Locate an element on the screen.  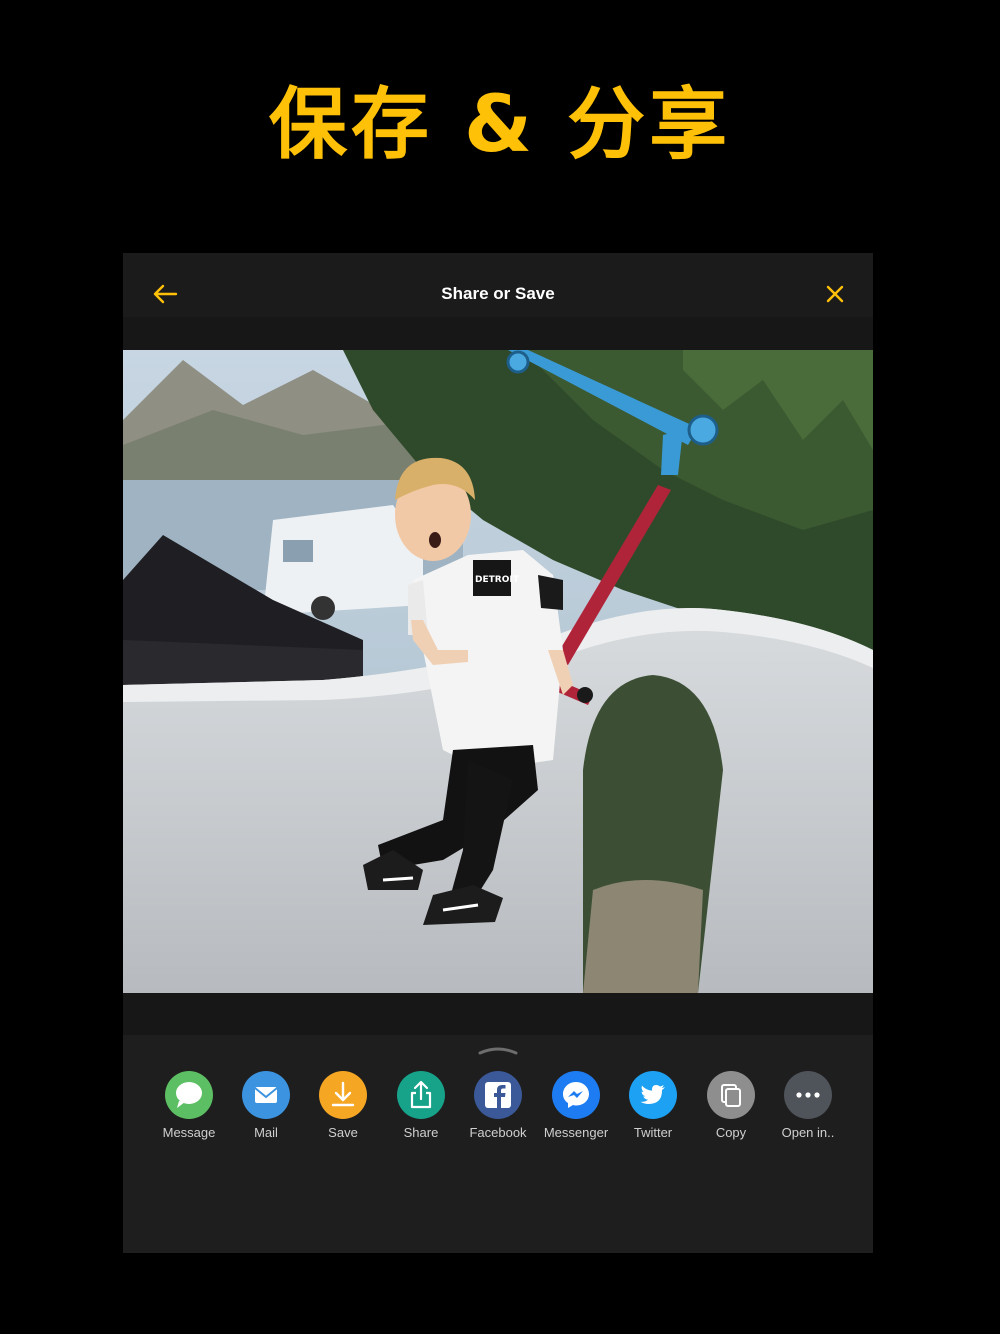
sheet-handle is located at coordinates (498, 1049).